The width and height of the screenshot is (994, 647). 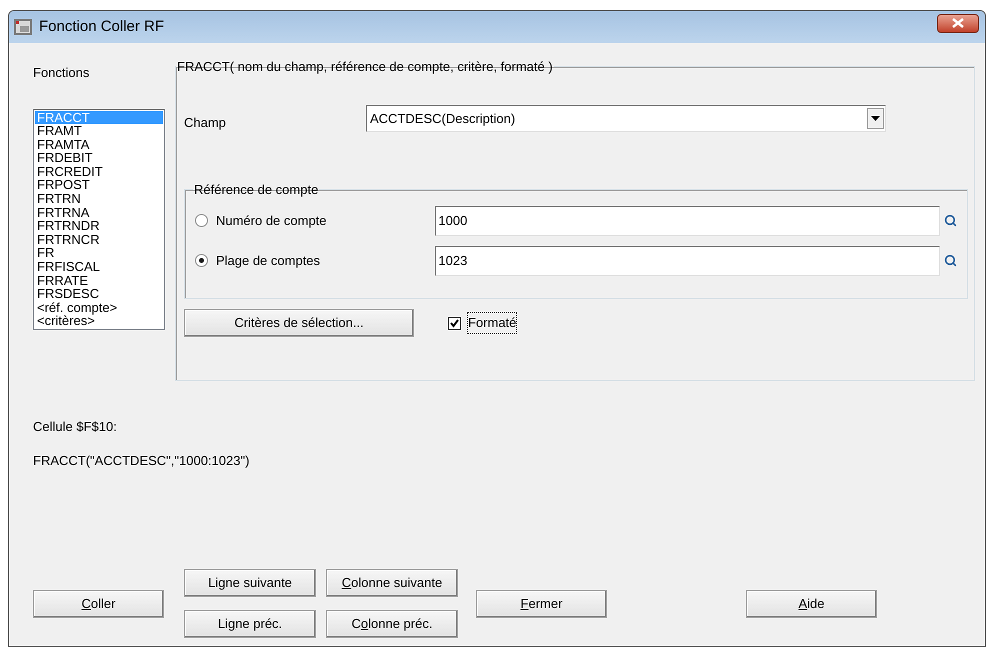 What do you see at coordinates (23, 27) in the screenshot?
I see `app-icon` at bounding box center [23, 27].